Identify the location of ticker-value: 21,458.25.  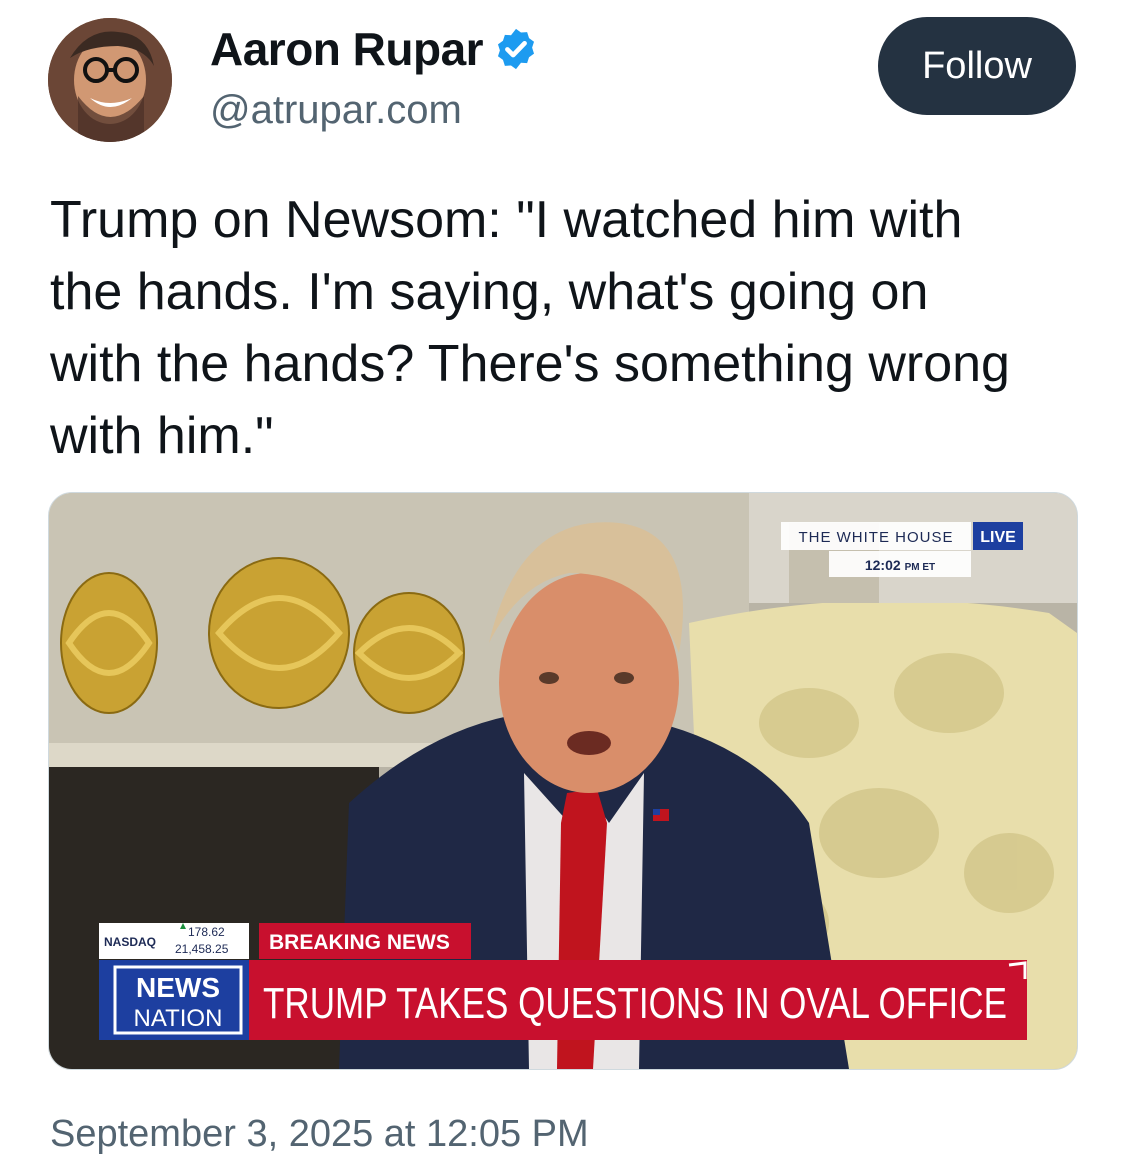
(202, 949).